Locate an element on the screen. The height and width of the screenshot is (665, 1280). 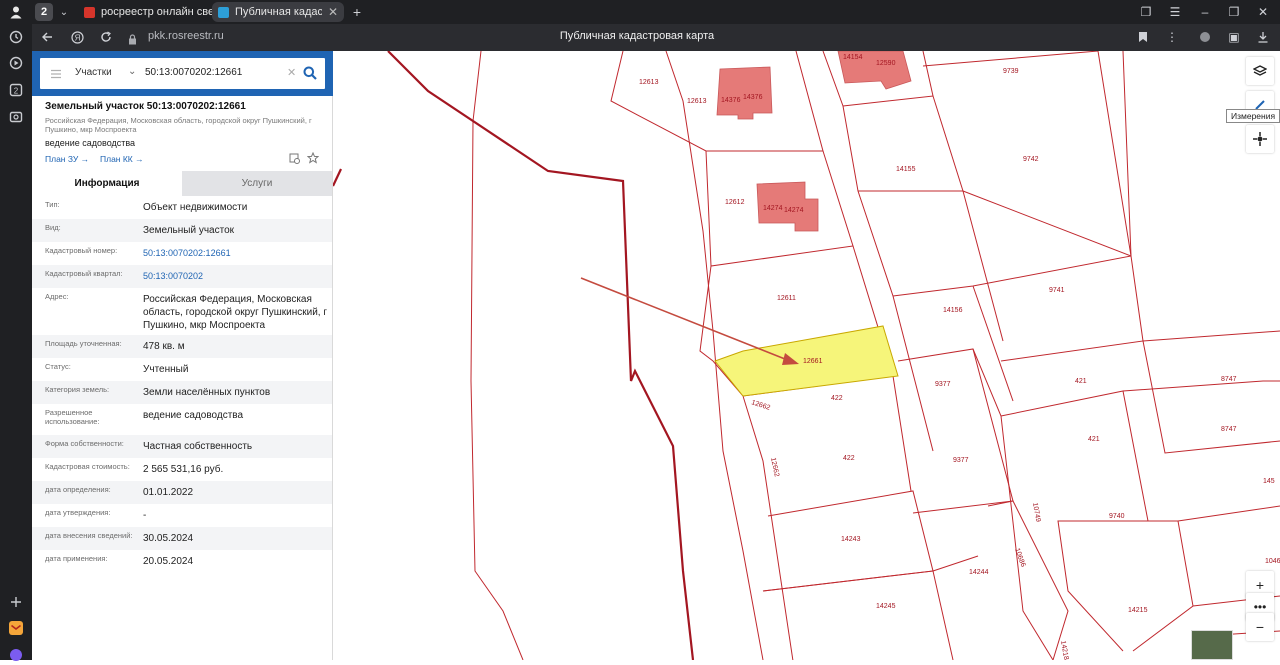
parcel-label: 12612 is located at coordinates (735, 202).